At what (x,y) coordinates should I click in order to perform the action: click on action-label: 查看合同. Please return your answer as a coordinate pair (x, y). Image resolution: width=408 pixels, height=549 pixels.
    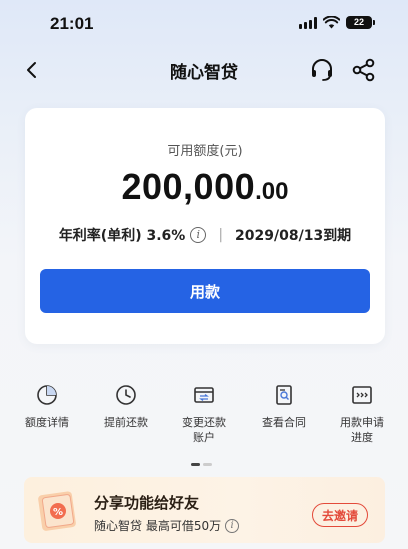
    Looking at the image, I should click on (284, 422).